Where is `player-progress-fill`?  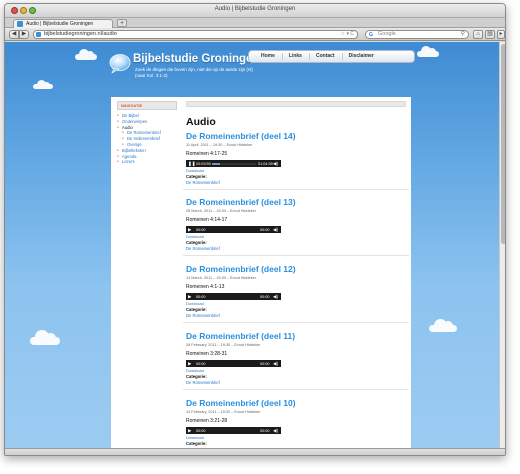
player-progress-fill is located at coordinates (216, 163).